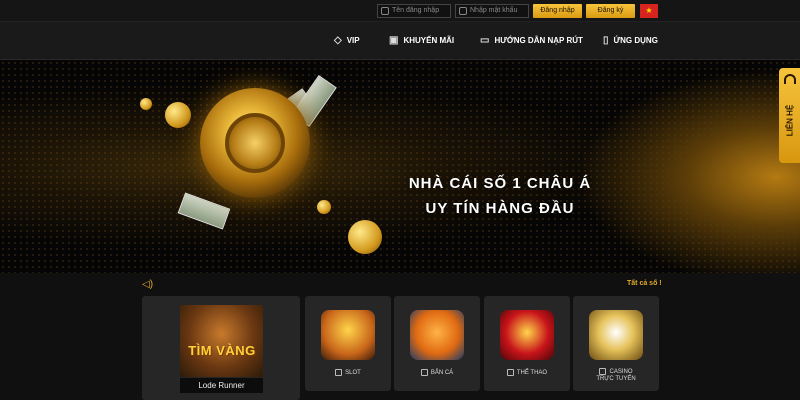 This screenshot has height=400, width=800. What do you see at coordinates (255, 143) in the screenshot?
I see `vault-dial-icon` at bounding box center [255, 143].